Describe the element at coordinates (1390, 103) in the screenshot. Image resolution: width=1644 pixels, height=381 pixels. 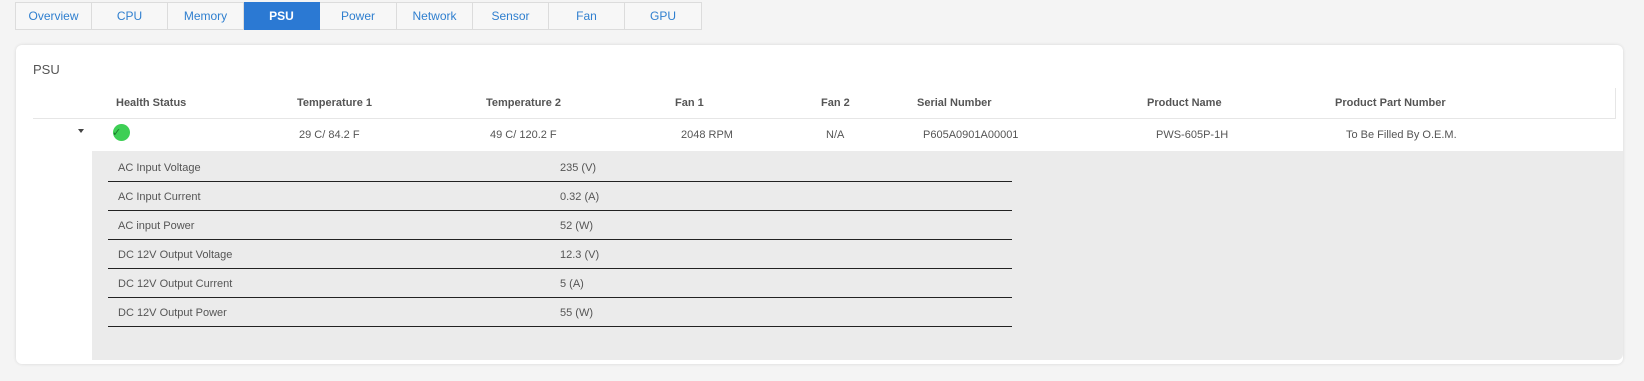
I see `column-product-part-number: Product Part Number` at that location.